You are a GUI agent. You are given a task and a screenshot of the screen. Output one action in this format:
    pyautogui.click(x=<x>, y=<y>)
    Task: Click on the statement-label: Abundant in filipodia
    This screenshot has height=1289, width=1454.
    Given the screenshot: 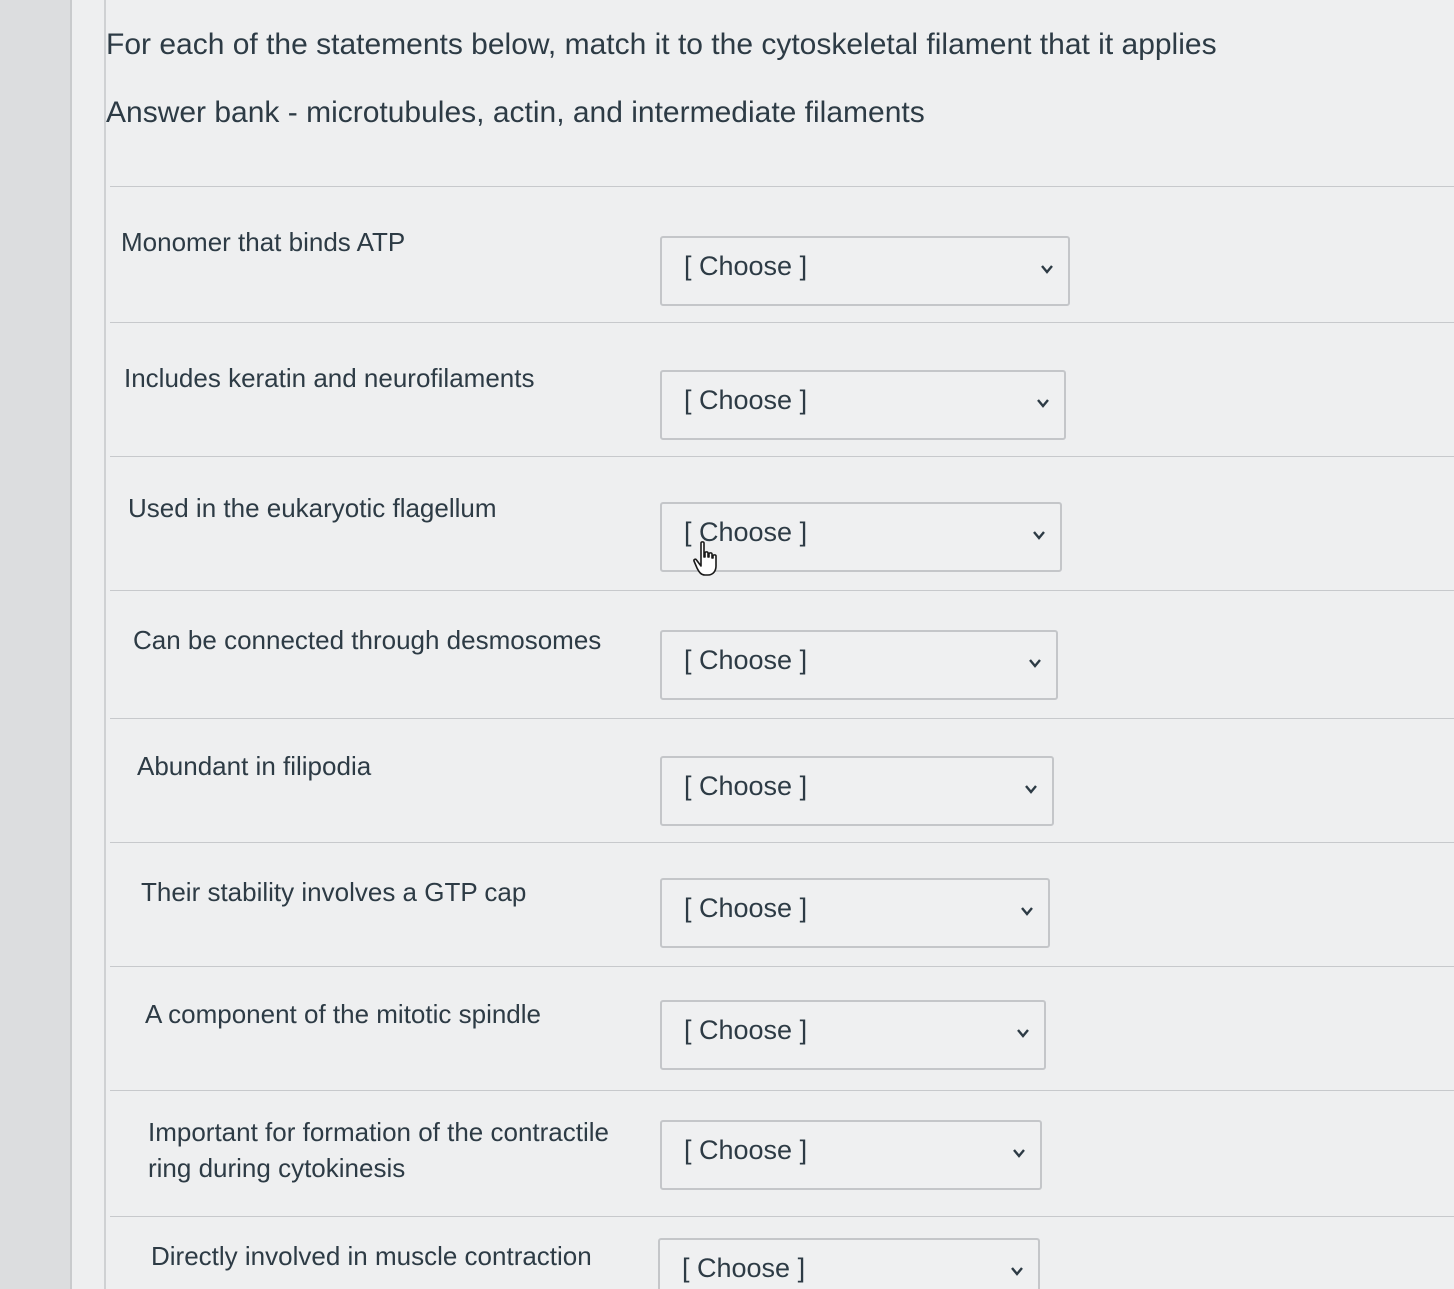 What is the action you would take?
    pyautogui.click(x=254, y=766)
    